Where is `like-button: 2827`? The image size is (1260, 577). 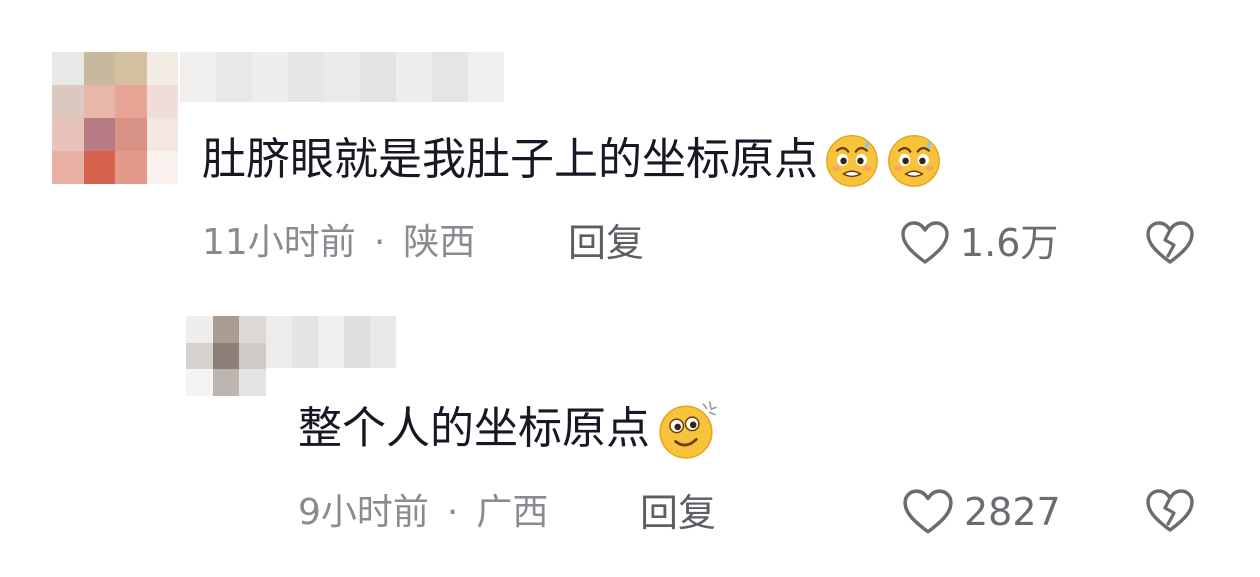 like-button: 2827 is located at coordinates (981, 512).